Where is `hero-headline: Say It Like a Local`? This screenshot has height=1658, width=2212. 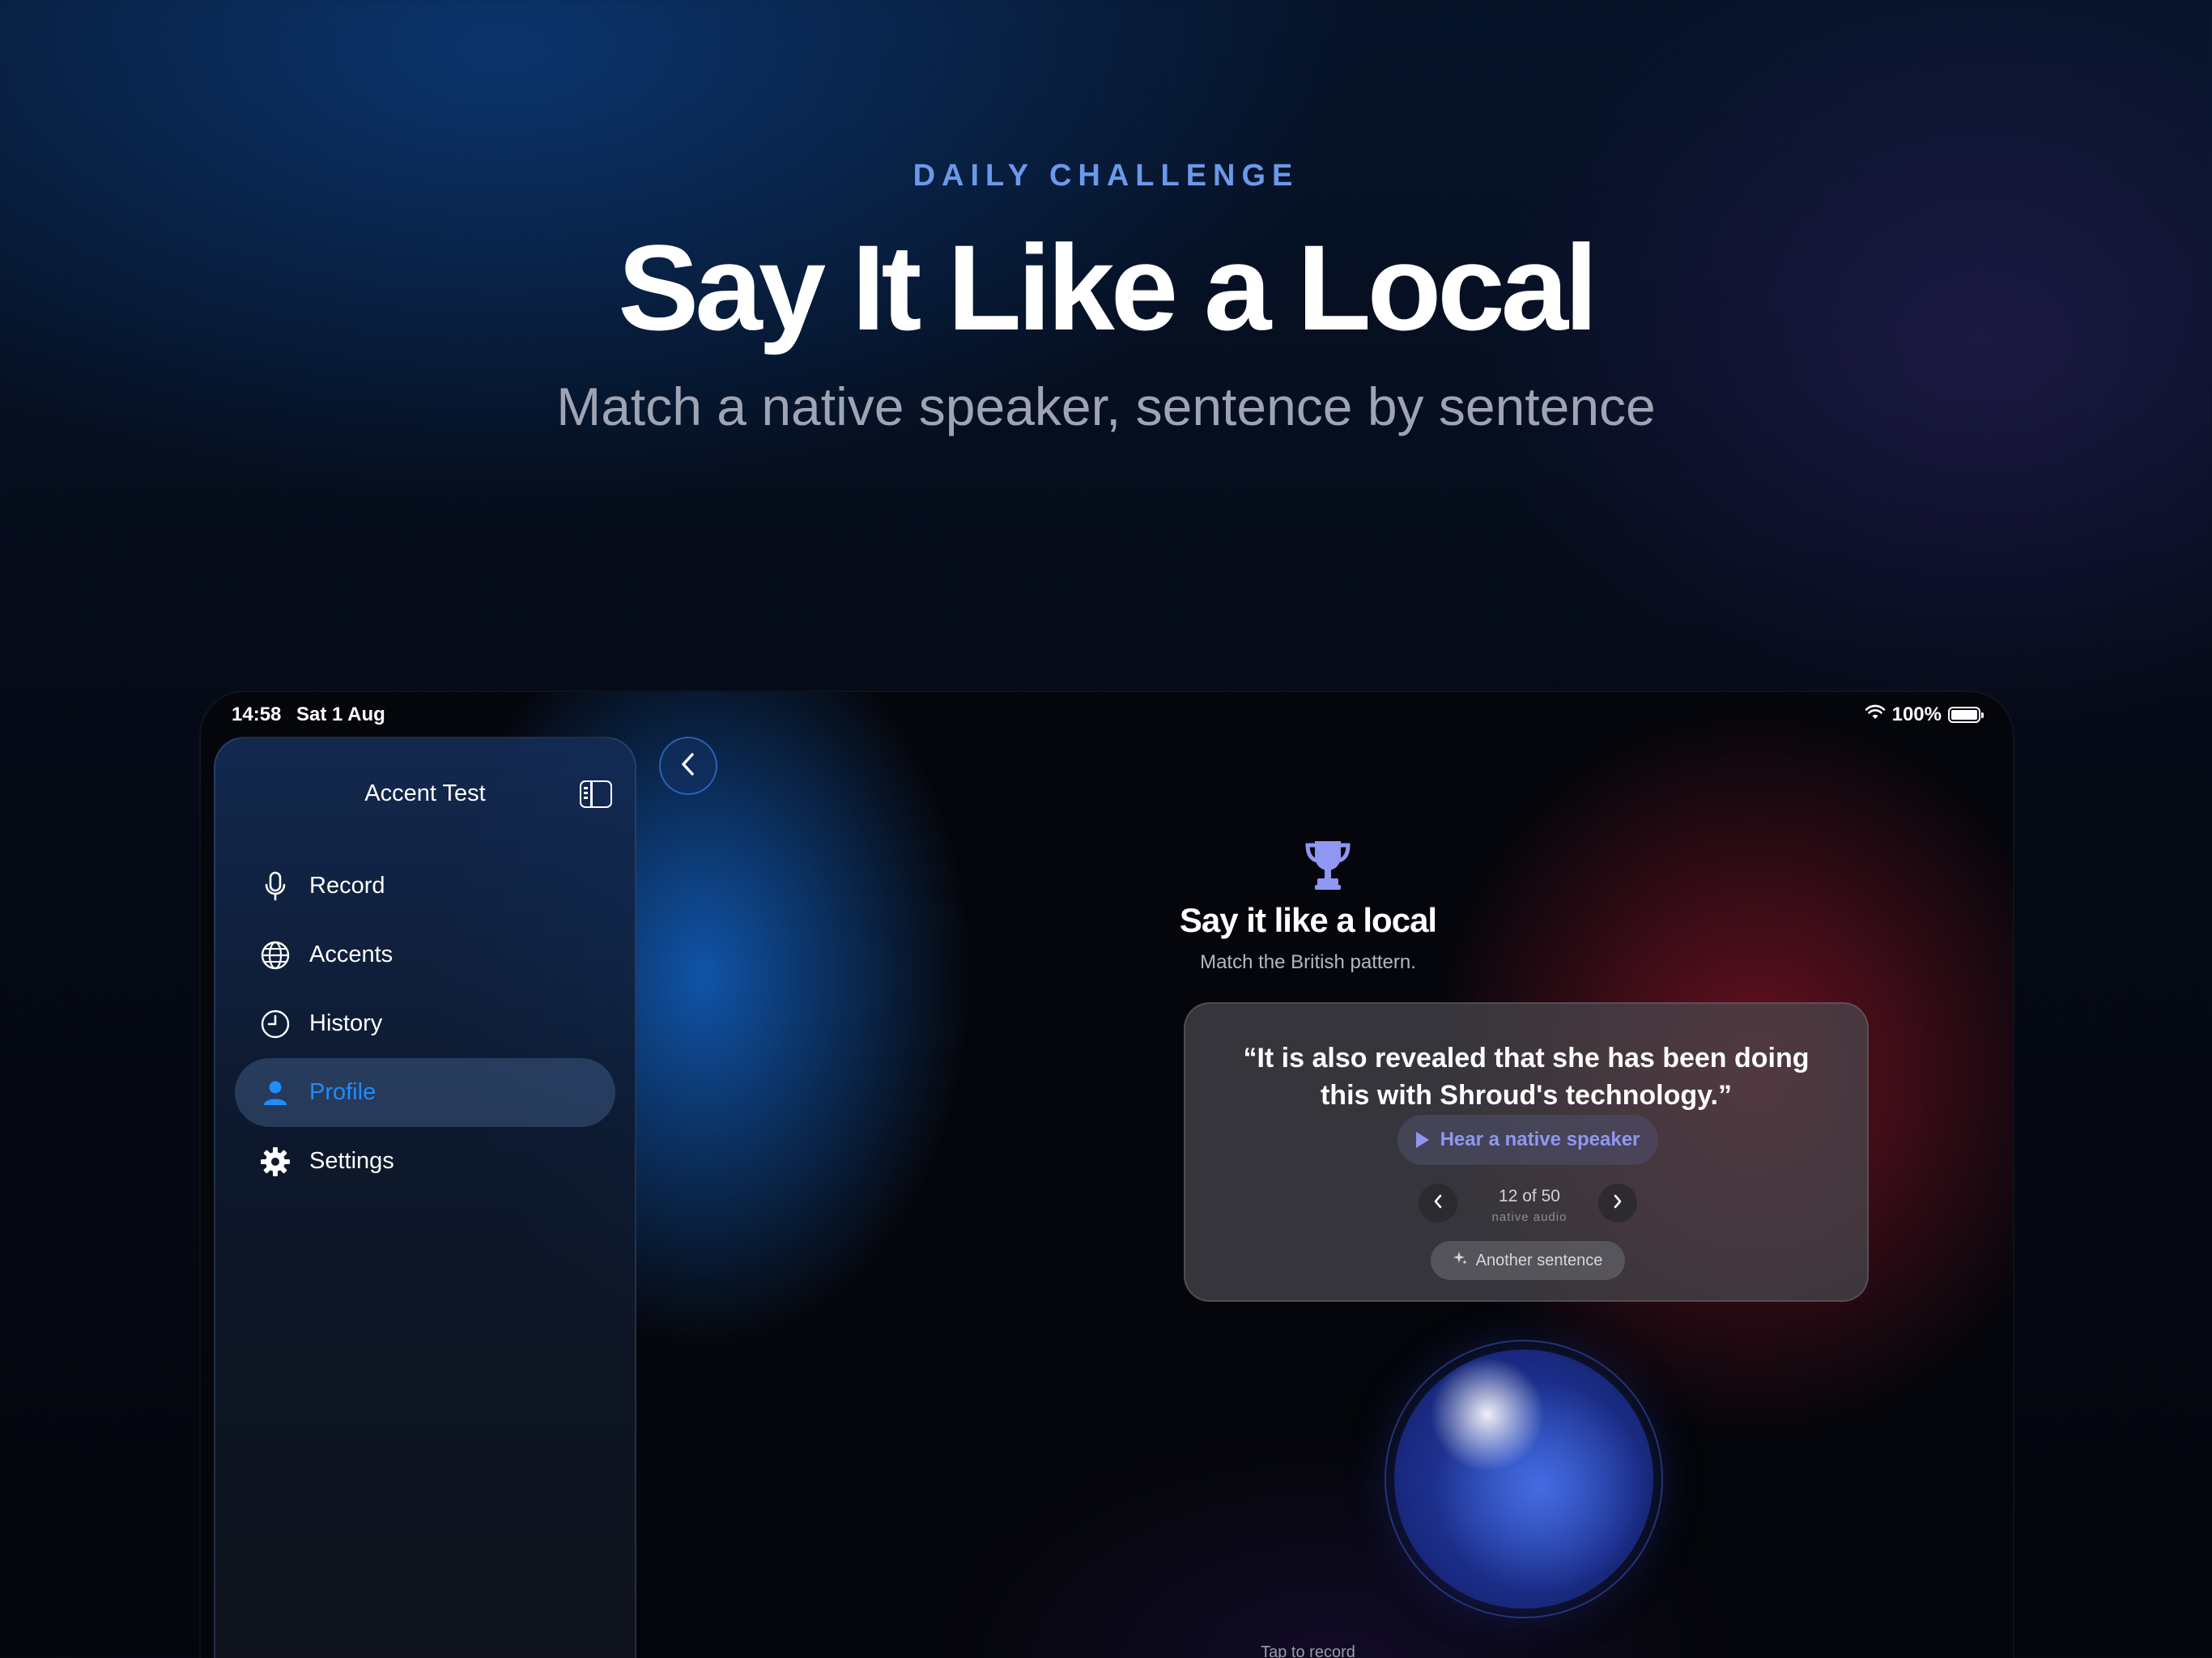 hero-headline: Say It Like a Local is located at coordinates (1108, 287).